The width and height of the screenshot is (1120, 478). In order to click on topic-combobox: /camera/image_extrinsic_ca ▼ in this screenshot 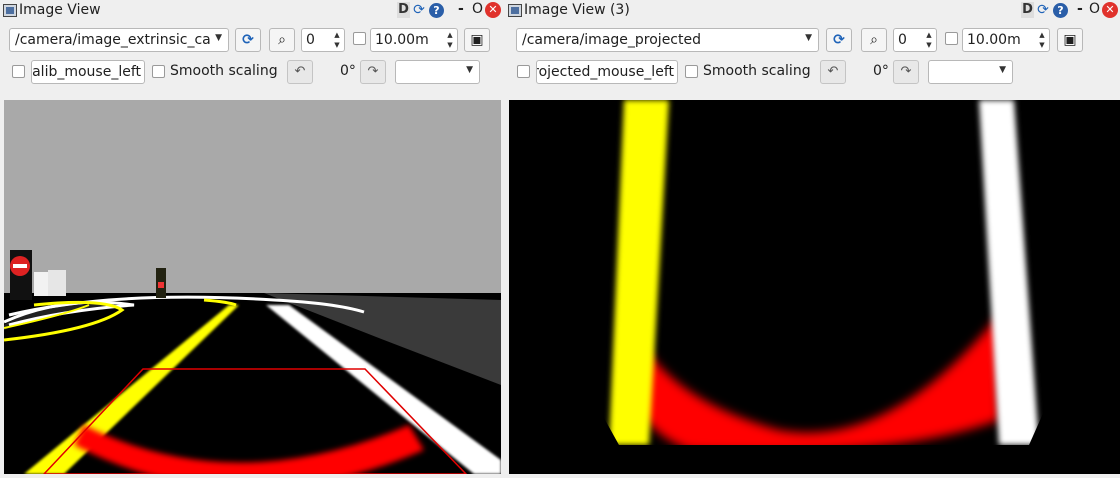, I will do `click(119, 40)`.